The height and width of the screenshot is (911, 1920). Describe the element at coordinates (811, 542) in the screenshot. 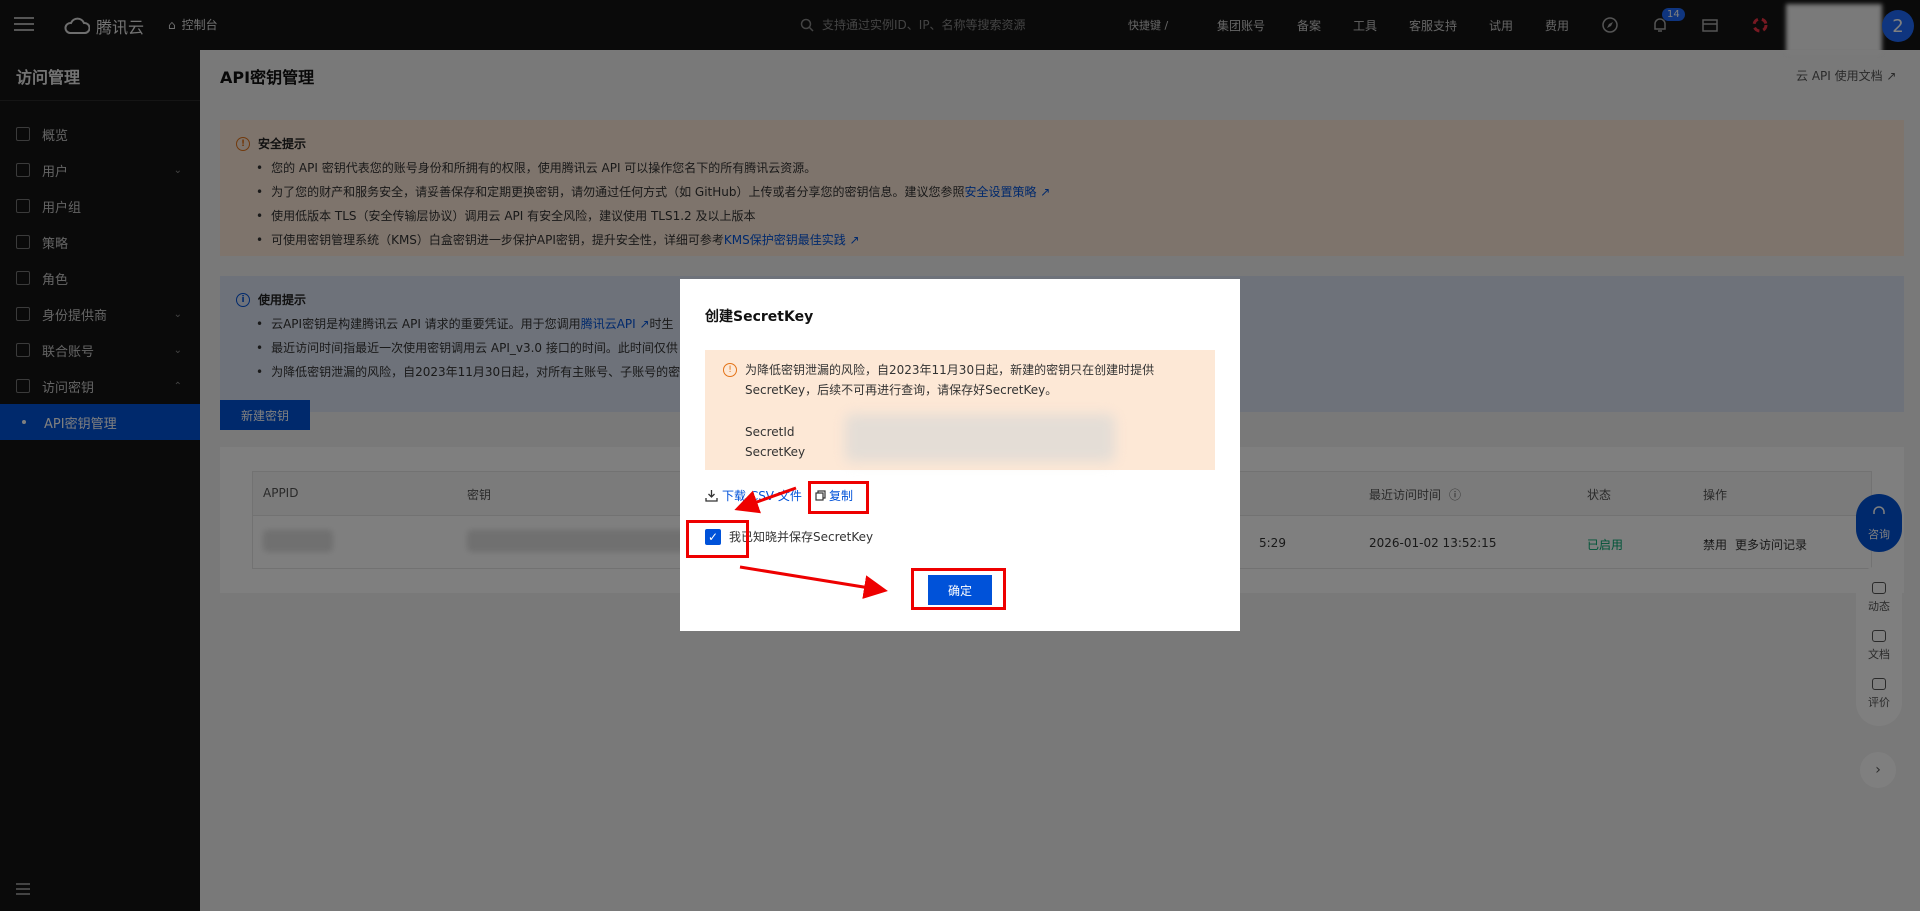

I see `annotation-arrows` at that location.